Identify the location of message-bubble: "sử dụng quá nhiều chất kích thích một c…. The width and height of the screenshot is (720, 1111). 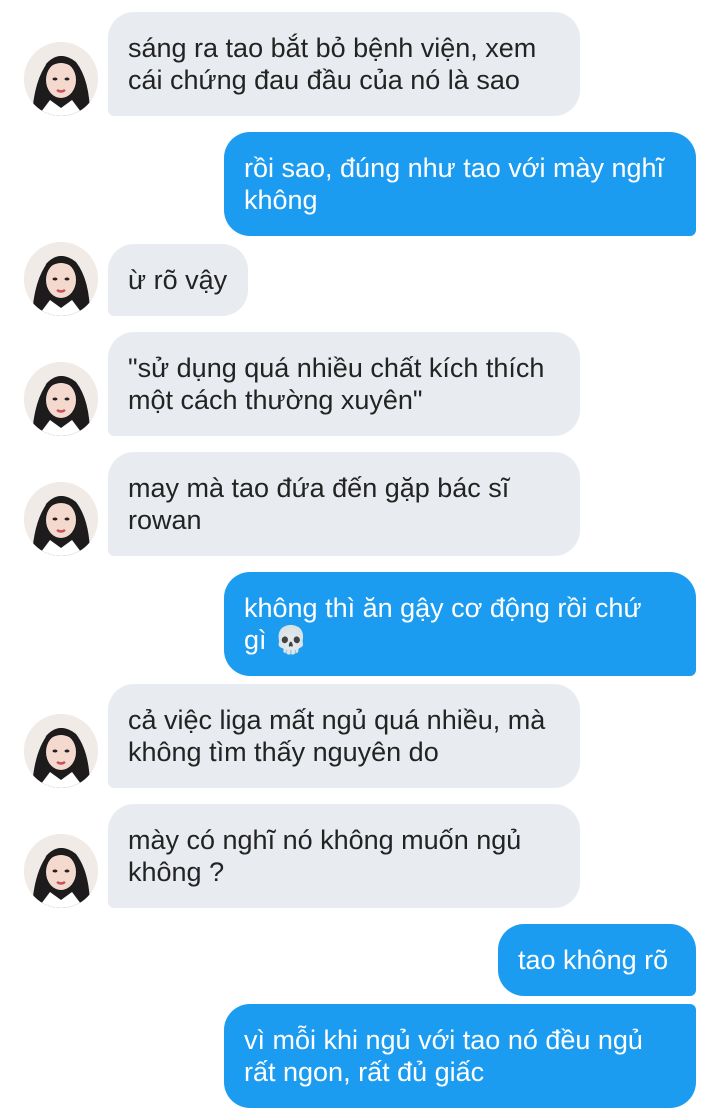
(344, 384).